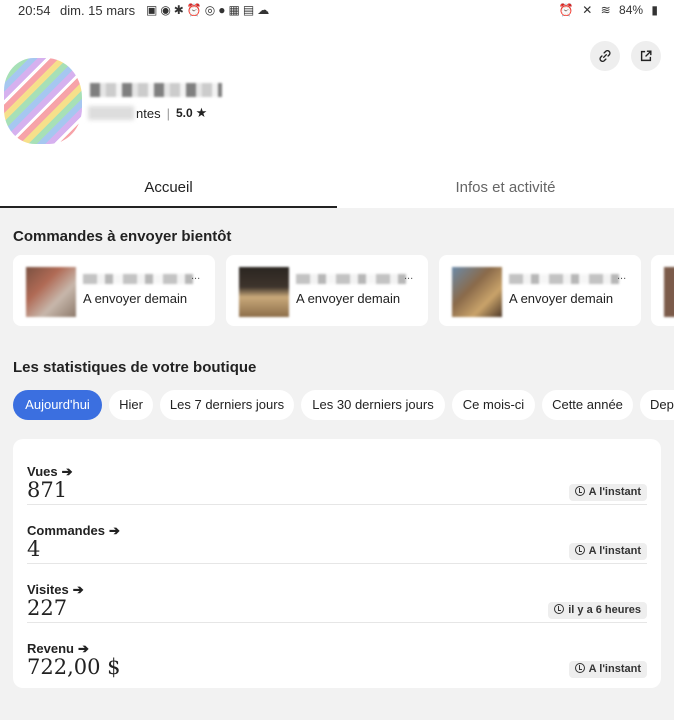 This screenshot has width=674, height=720. Describe the element at coordinates (337, 653) in the screenshot. I see `stat-row-revenue: Revenu ➔ 722,00 $ A l'instant` at that location.